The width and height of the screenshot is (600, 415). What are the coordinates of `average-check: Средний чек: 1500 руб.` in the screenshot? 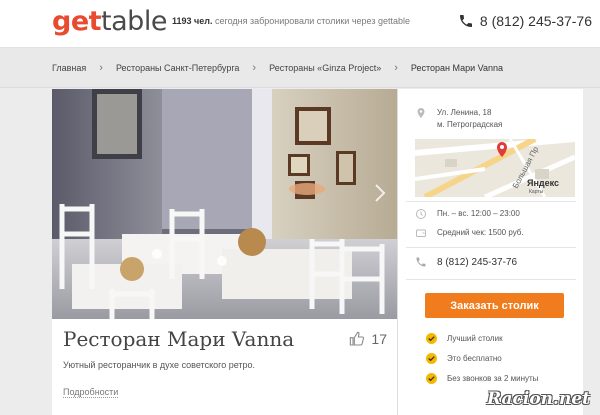 It's located at (480, 232).